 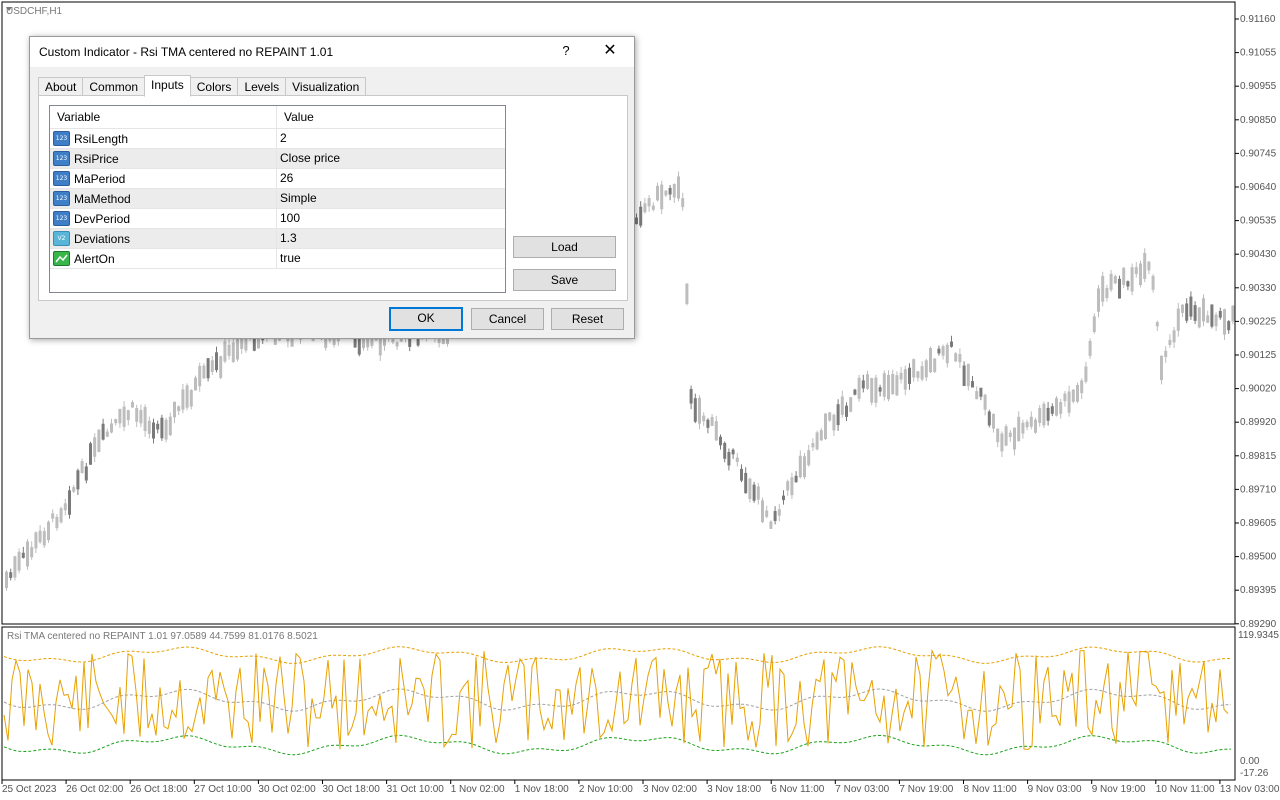 I want to click on time-tick-label: 10 Nov 11:00, so click(x=1185, y=789).